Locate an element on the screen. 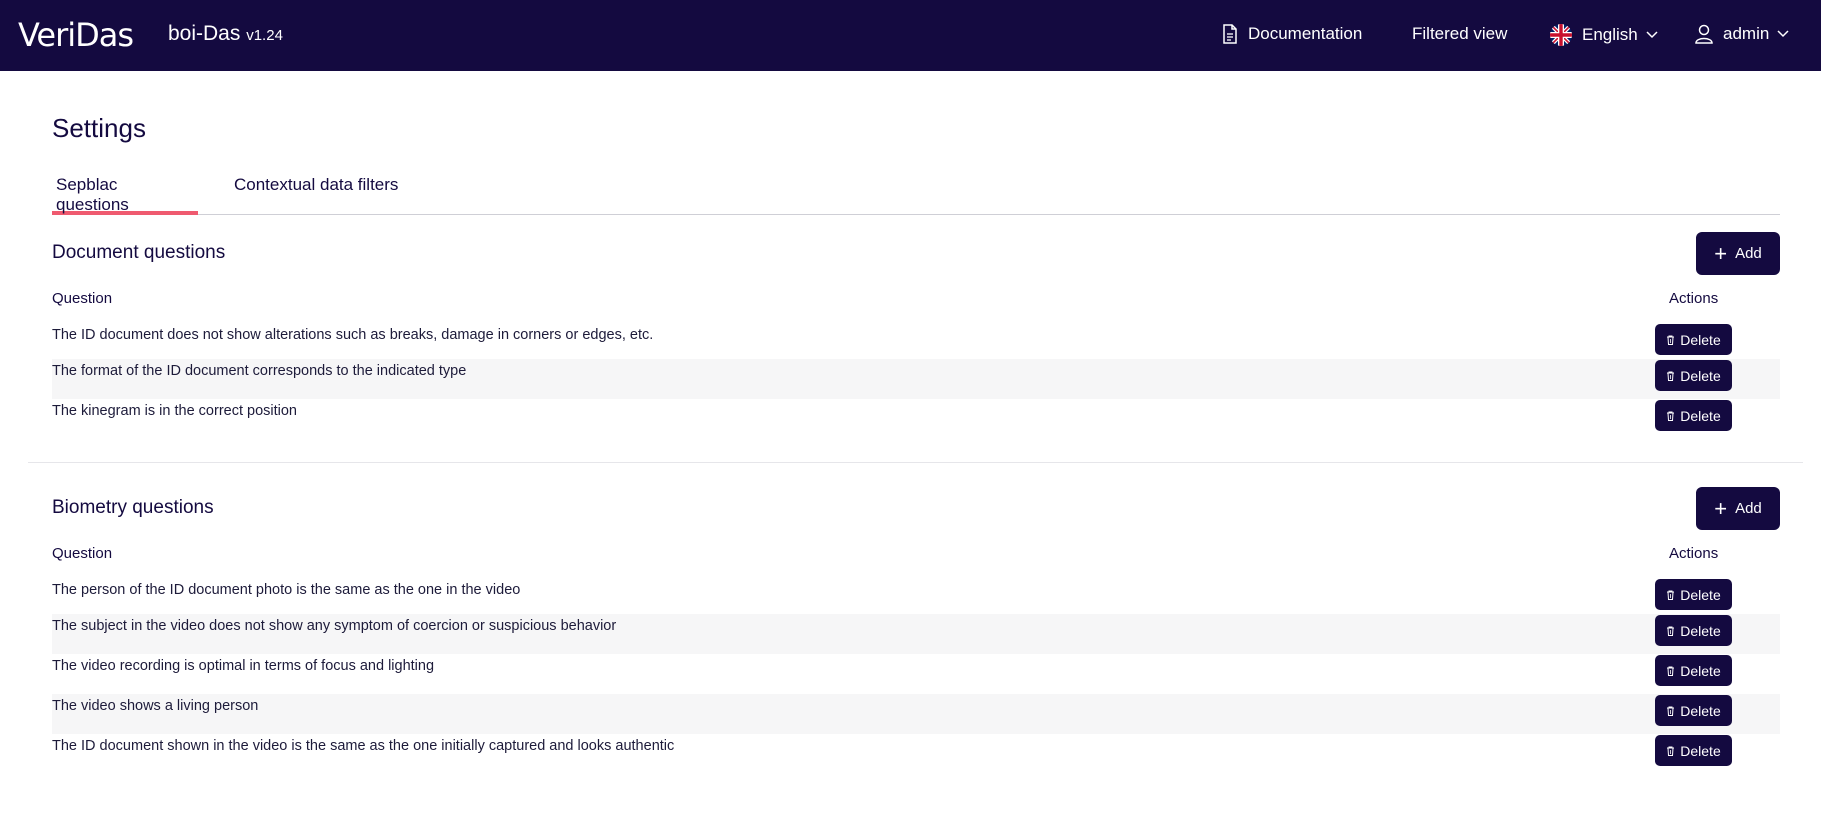 This screenshot has height=816, width=1821. app-name: boi-Das is located at coordinates (204, 33).